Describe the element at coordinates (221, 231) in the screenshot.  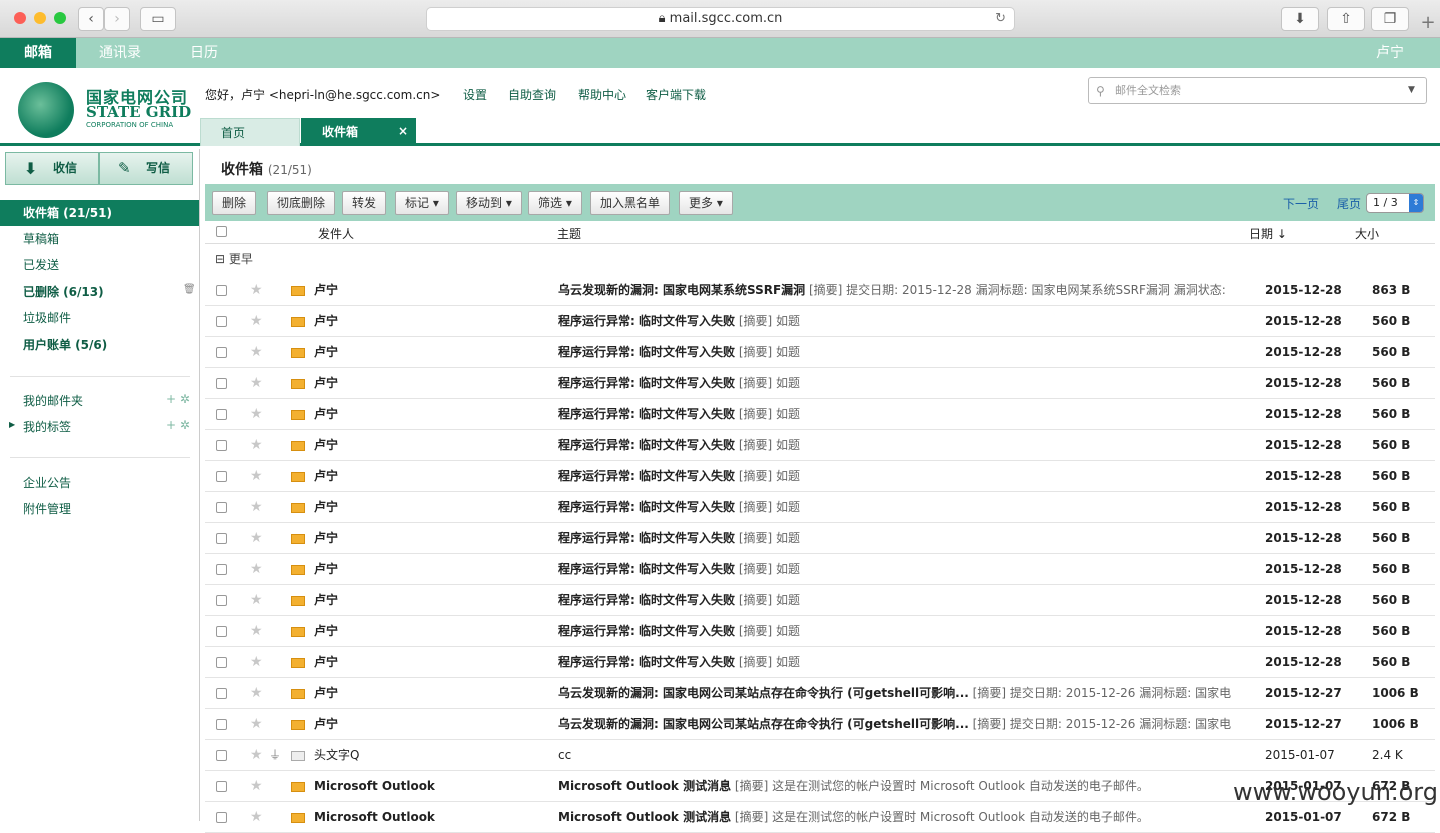
I see `select-all-checkbox` at that location.